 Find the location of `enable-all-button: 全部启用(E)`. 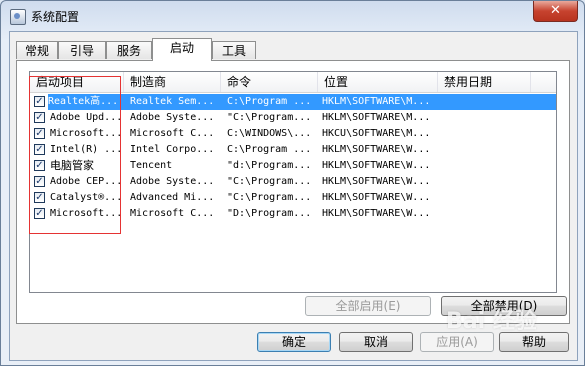

enable-all-button: 全部启用(E) is located at coordinates (368, 306).